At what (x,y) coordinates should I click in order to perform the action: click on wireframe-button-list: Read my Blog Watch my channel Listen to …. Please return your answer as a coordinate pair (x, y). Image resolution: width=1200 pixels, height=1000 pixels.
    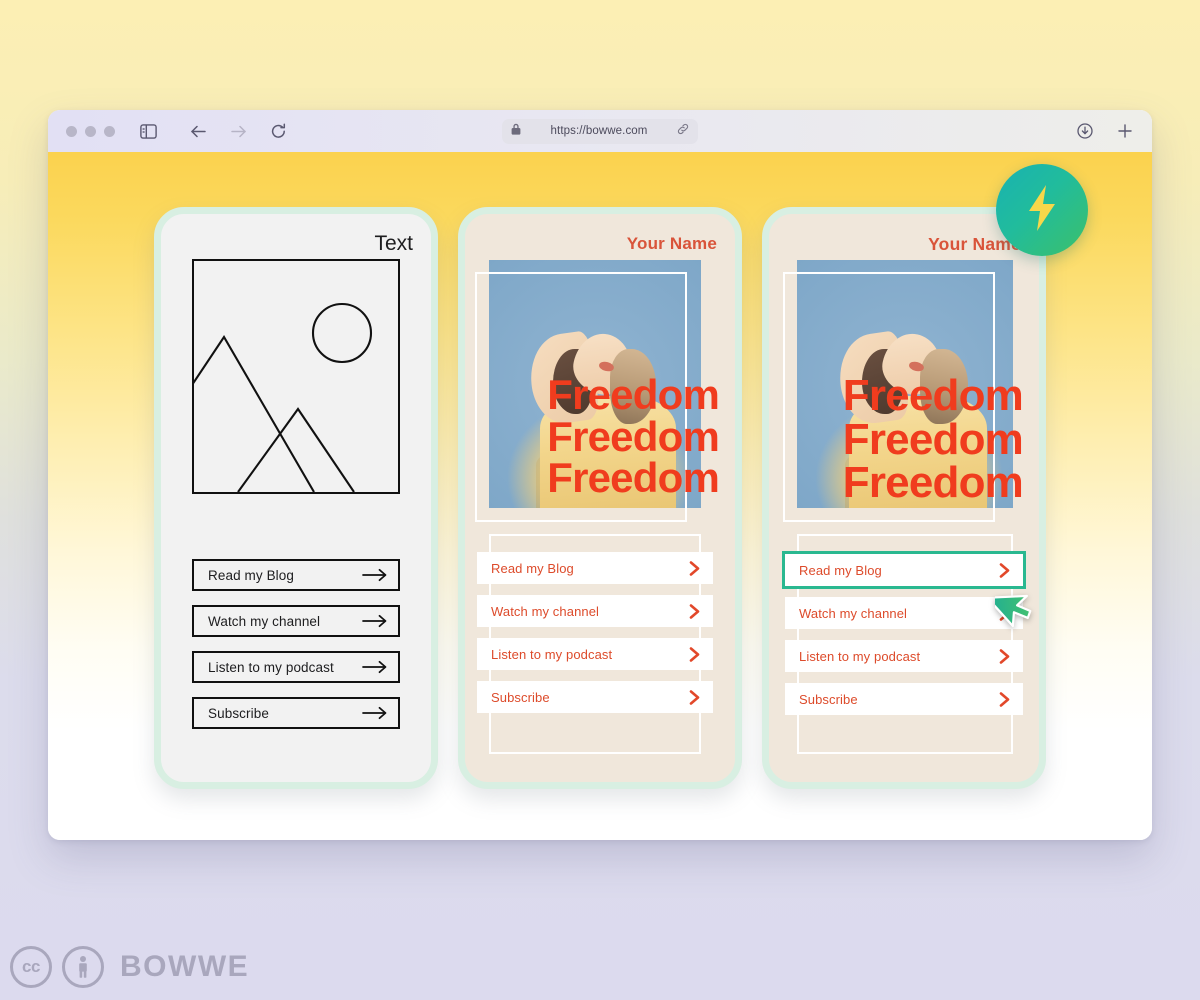
    Looking at the image, I should click on (296, 644).